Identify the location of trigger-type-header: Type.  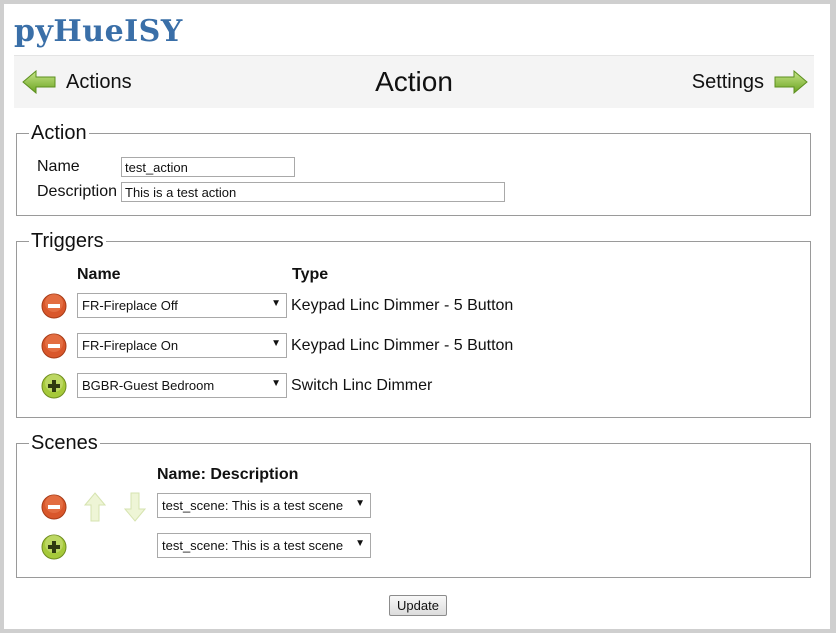
(310, 274).